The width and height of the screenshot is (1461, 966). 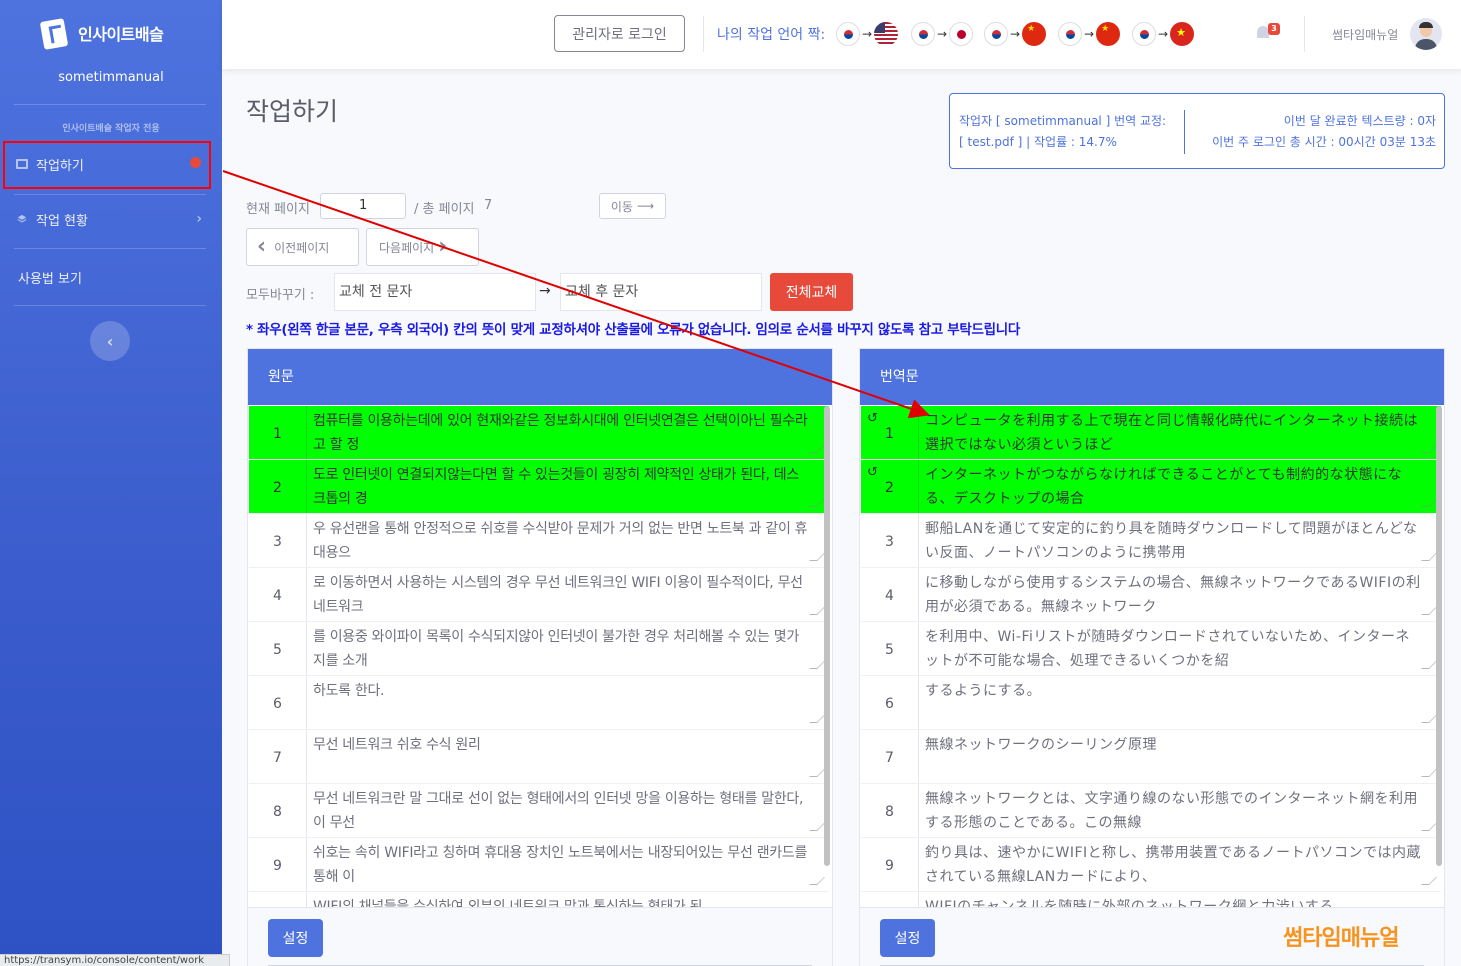 What do you see at coordinates (292, 111) in the screenshot?
I see `page-title: 작업하기` at bounding box center [292, 111].